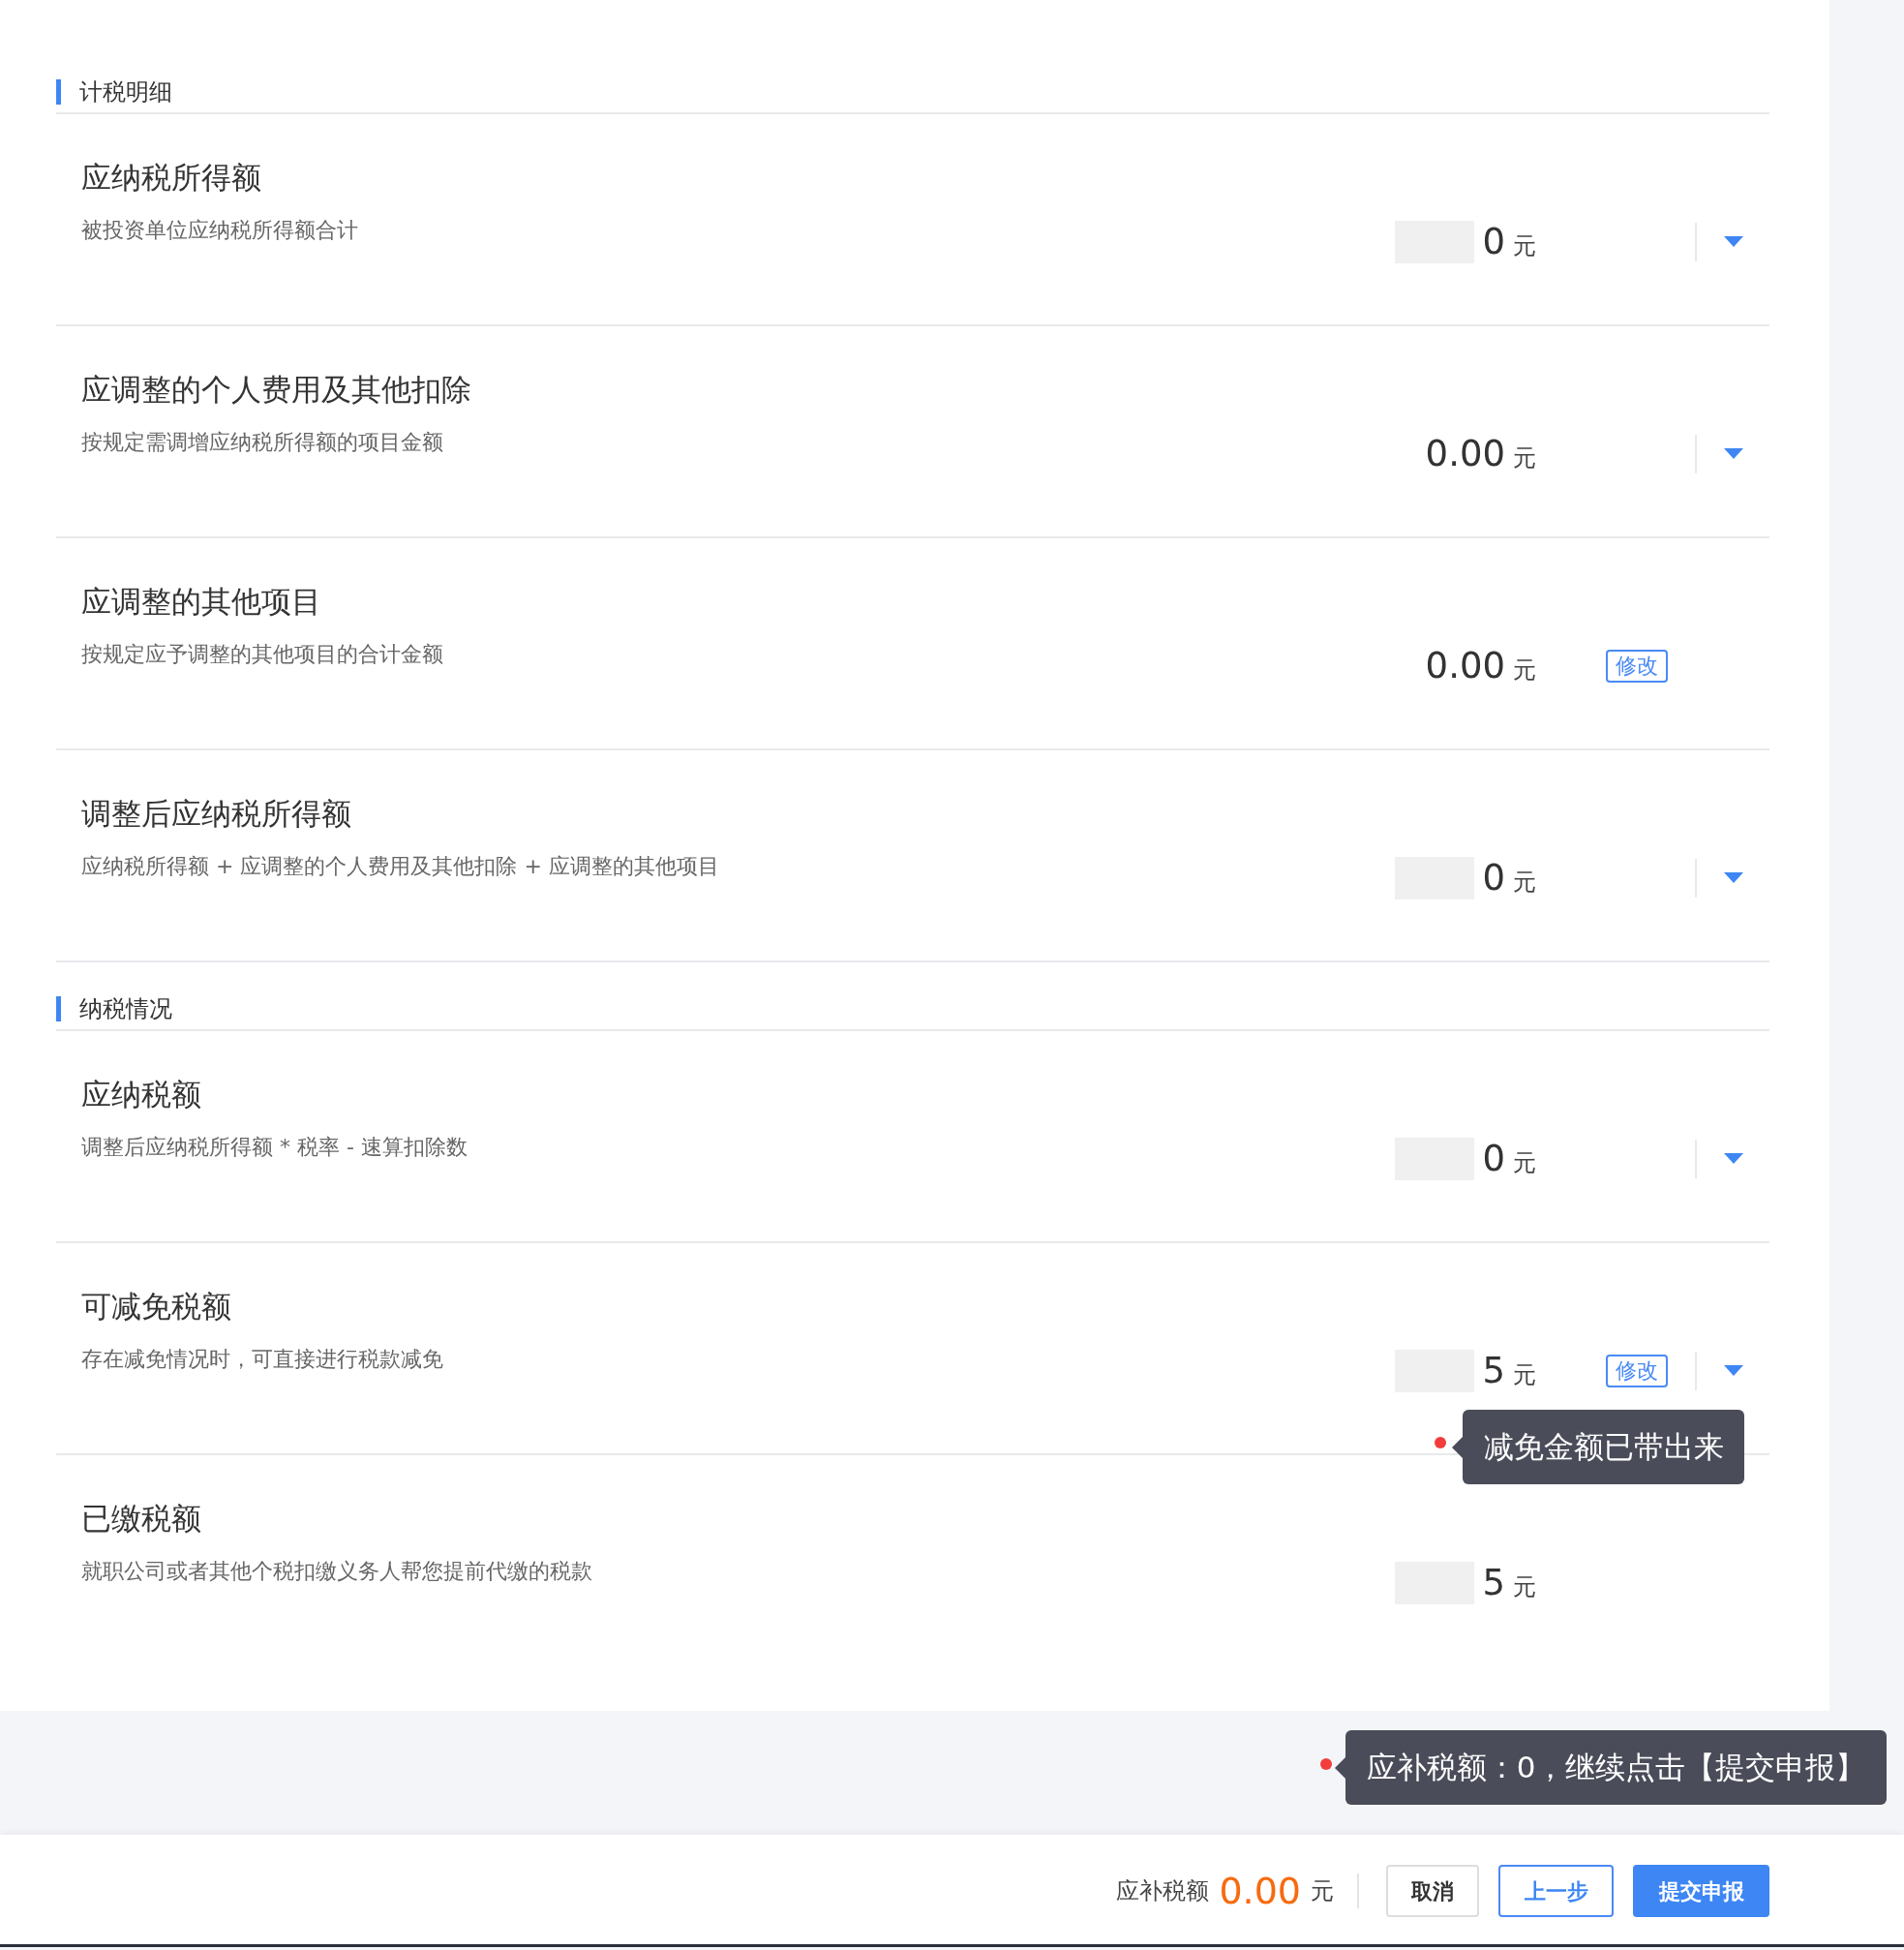  Describe the element at coordinates (1163, 1891) in the screenshot. I see `tax-due-label: 应补税额` at that location.